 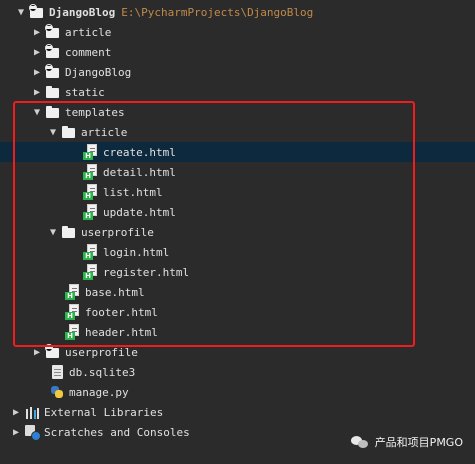 I want to click on tree-item-label: db.sqlite3, so click(x=102, y=372).